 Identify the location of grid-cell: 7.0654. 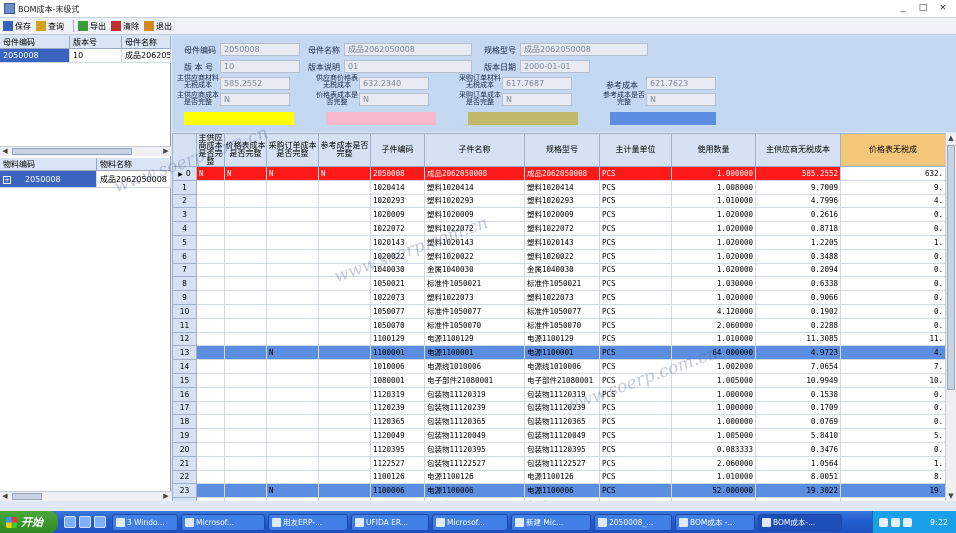
(798, 366).